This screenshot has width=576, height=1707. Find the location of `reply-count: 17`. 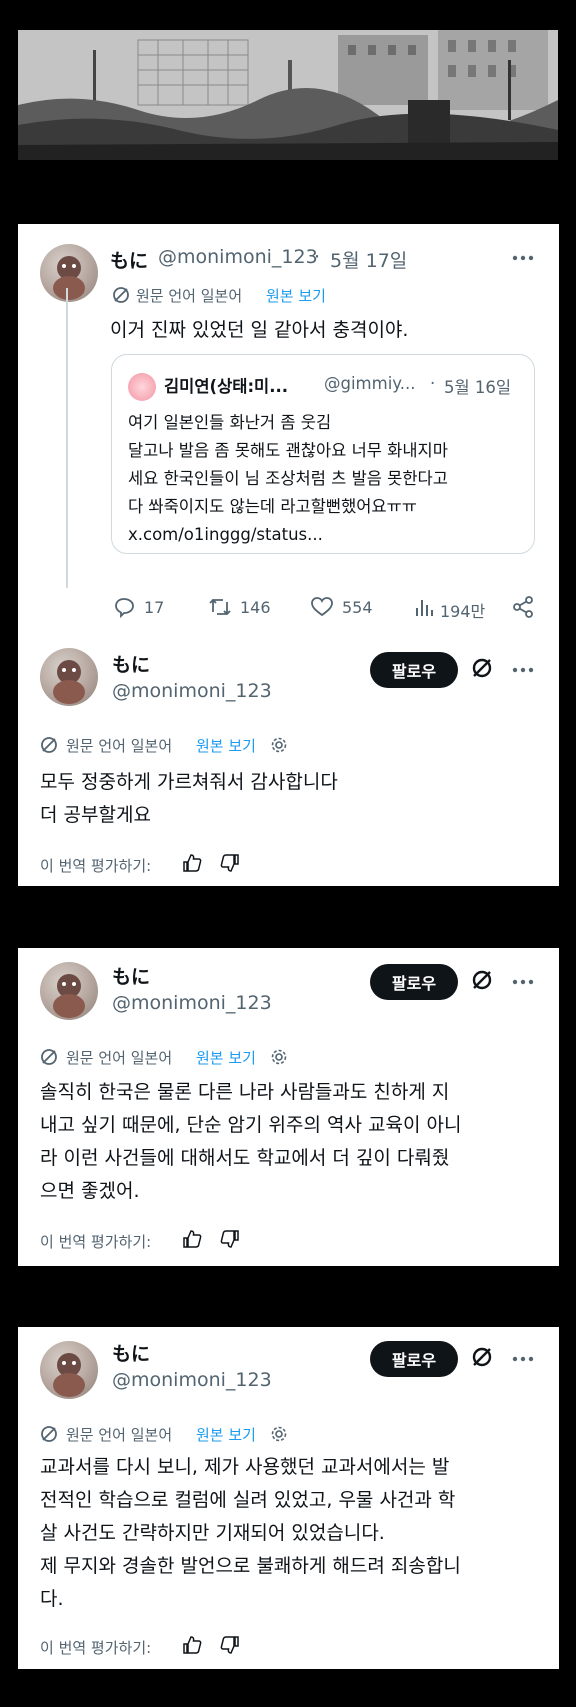

reply-count: 17 is located at coordinates (154, 607).